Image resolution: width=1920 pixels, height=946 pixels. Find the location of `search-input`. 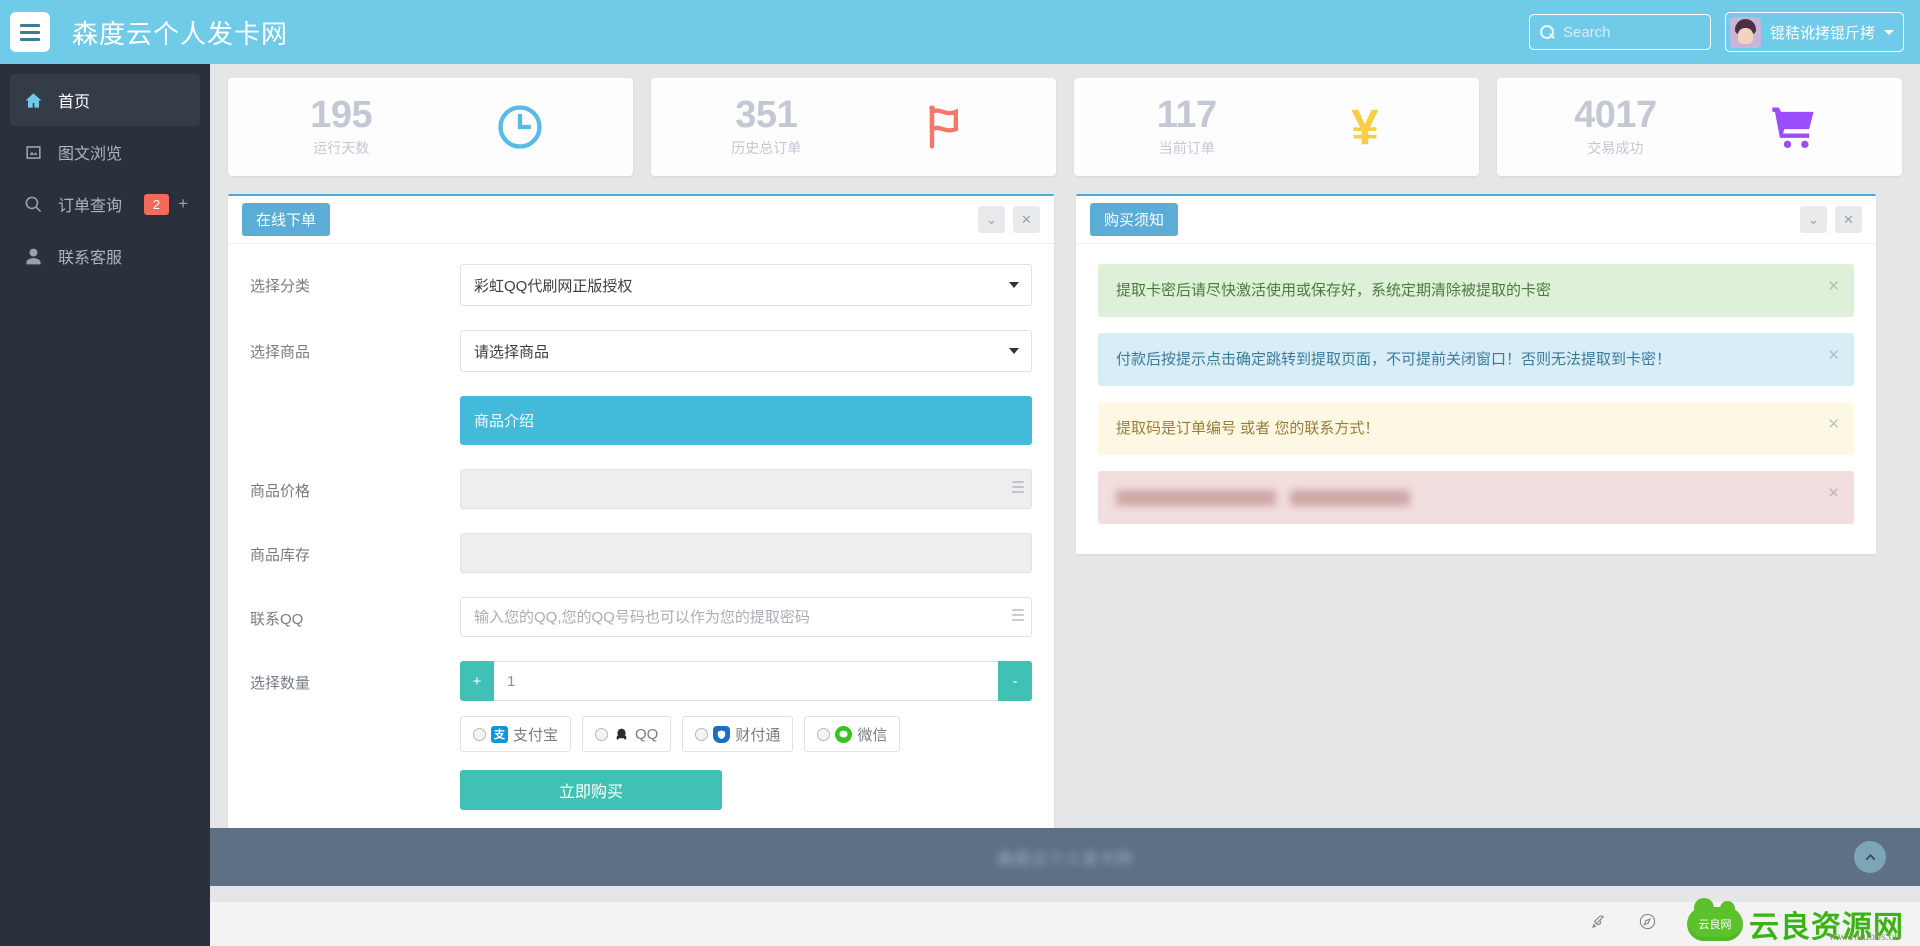

search-input is located at coordinates (1627, 32).